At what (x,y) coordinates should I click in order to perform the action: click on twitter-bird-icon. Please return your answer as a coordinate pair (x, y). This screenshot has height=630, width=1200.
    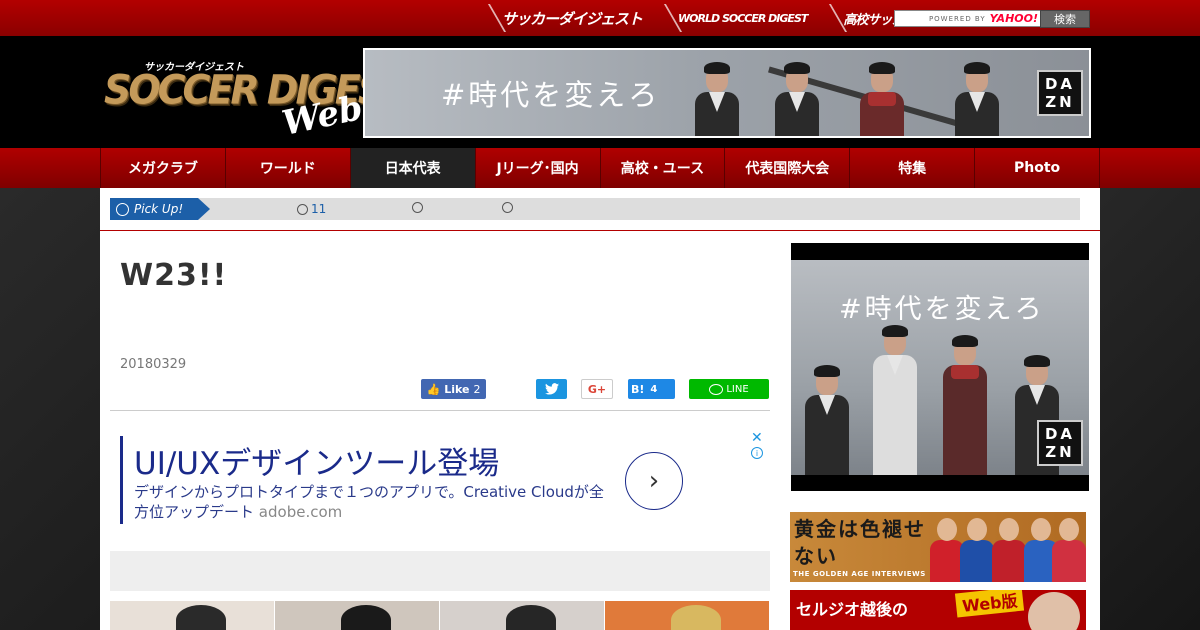
    Looking at the image, I should click on (551, 389).